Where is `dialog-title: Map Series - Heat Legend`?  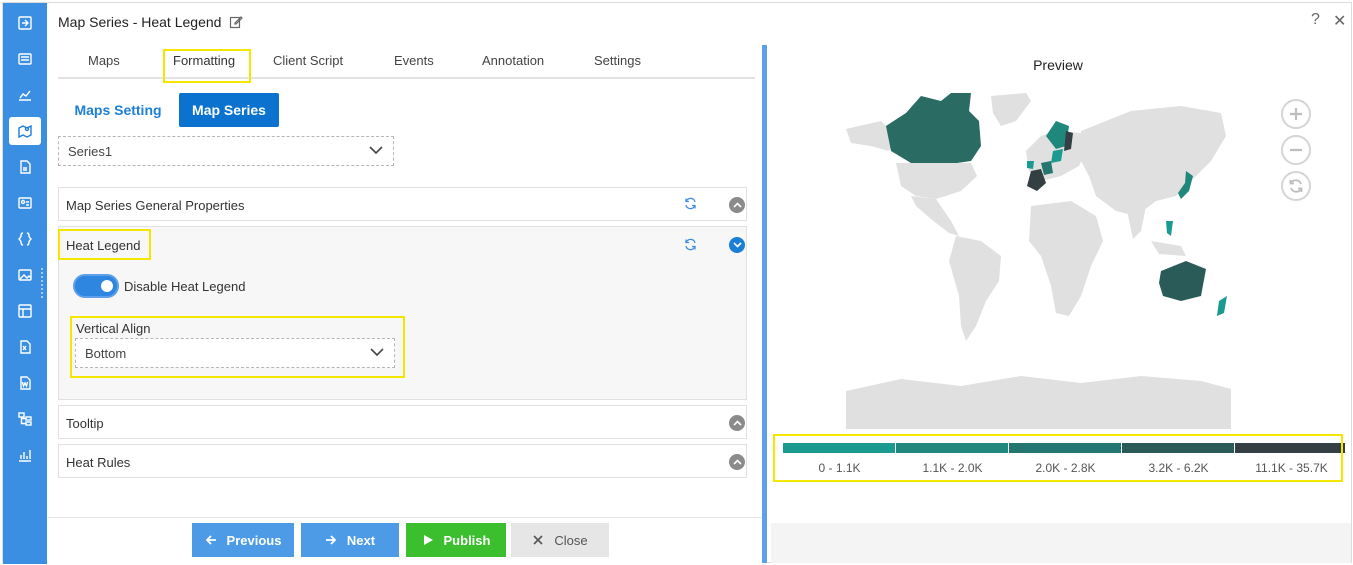
dialog-title: Map Series - Heat Legend is located at coordinates (151, 22).